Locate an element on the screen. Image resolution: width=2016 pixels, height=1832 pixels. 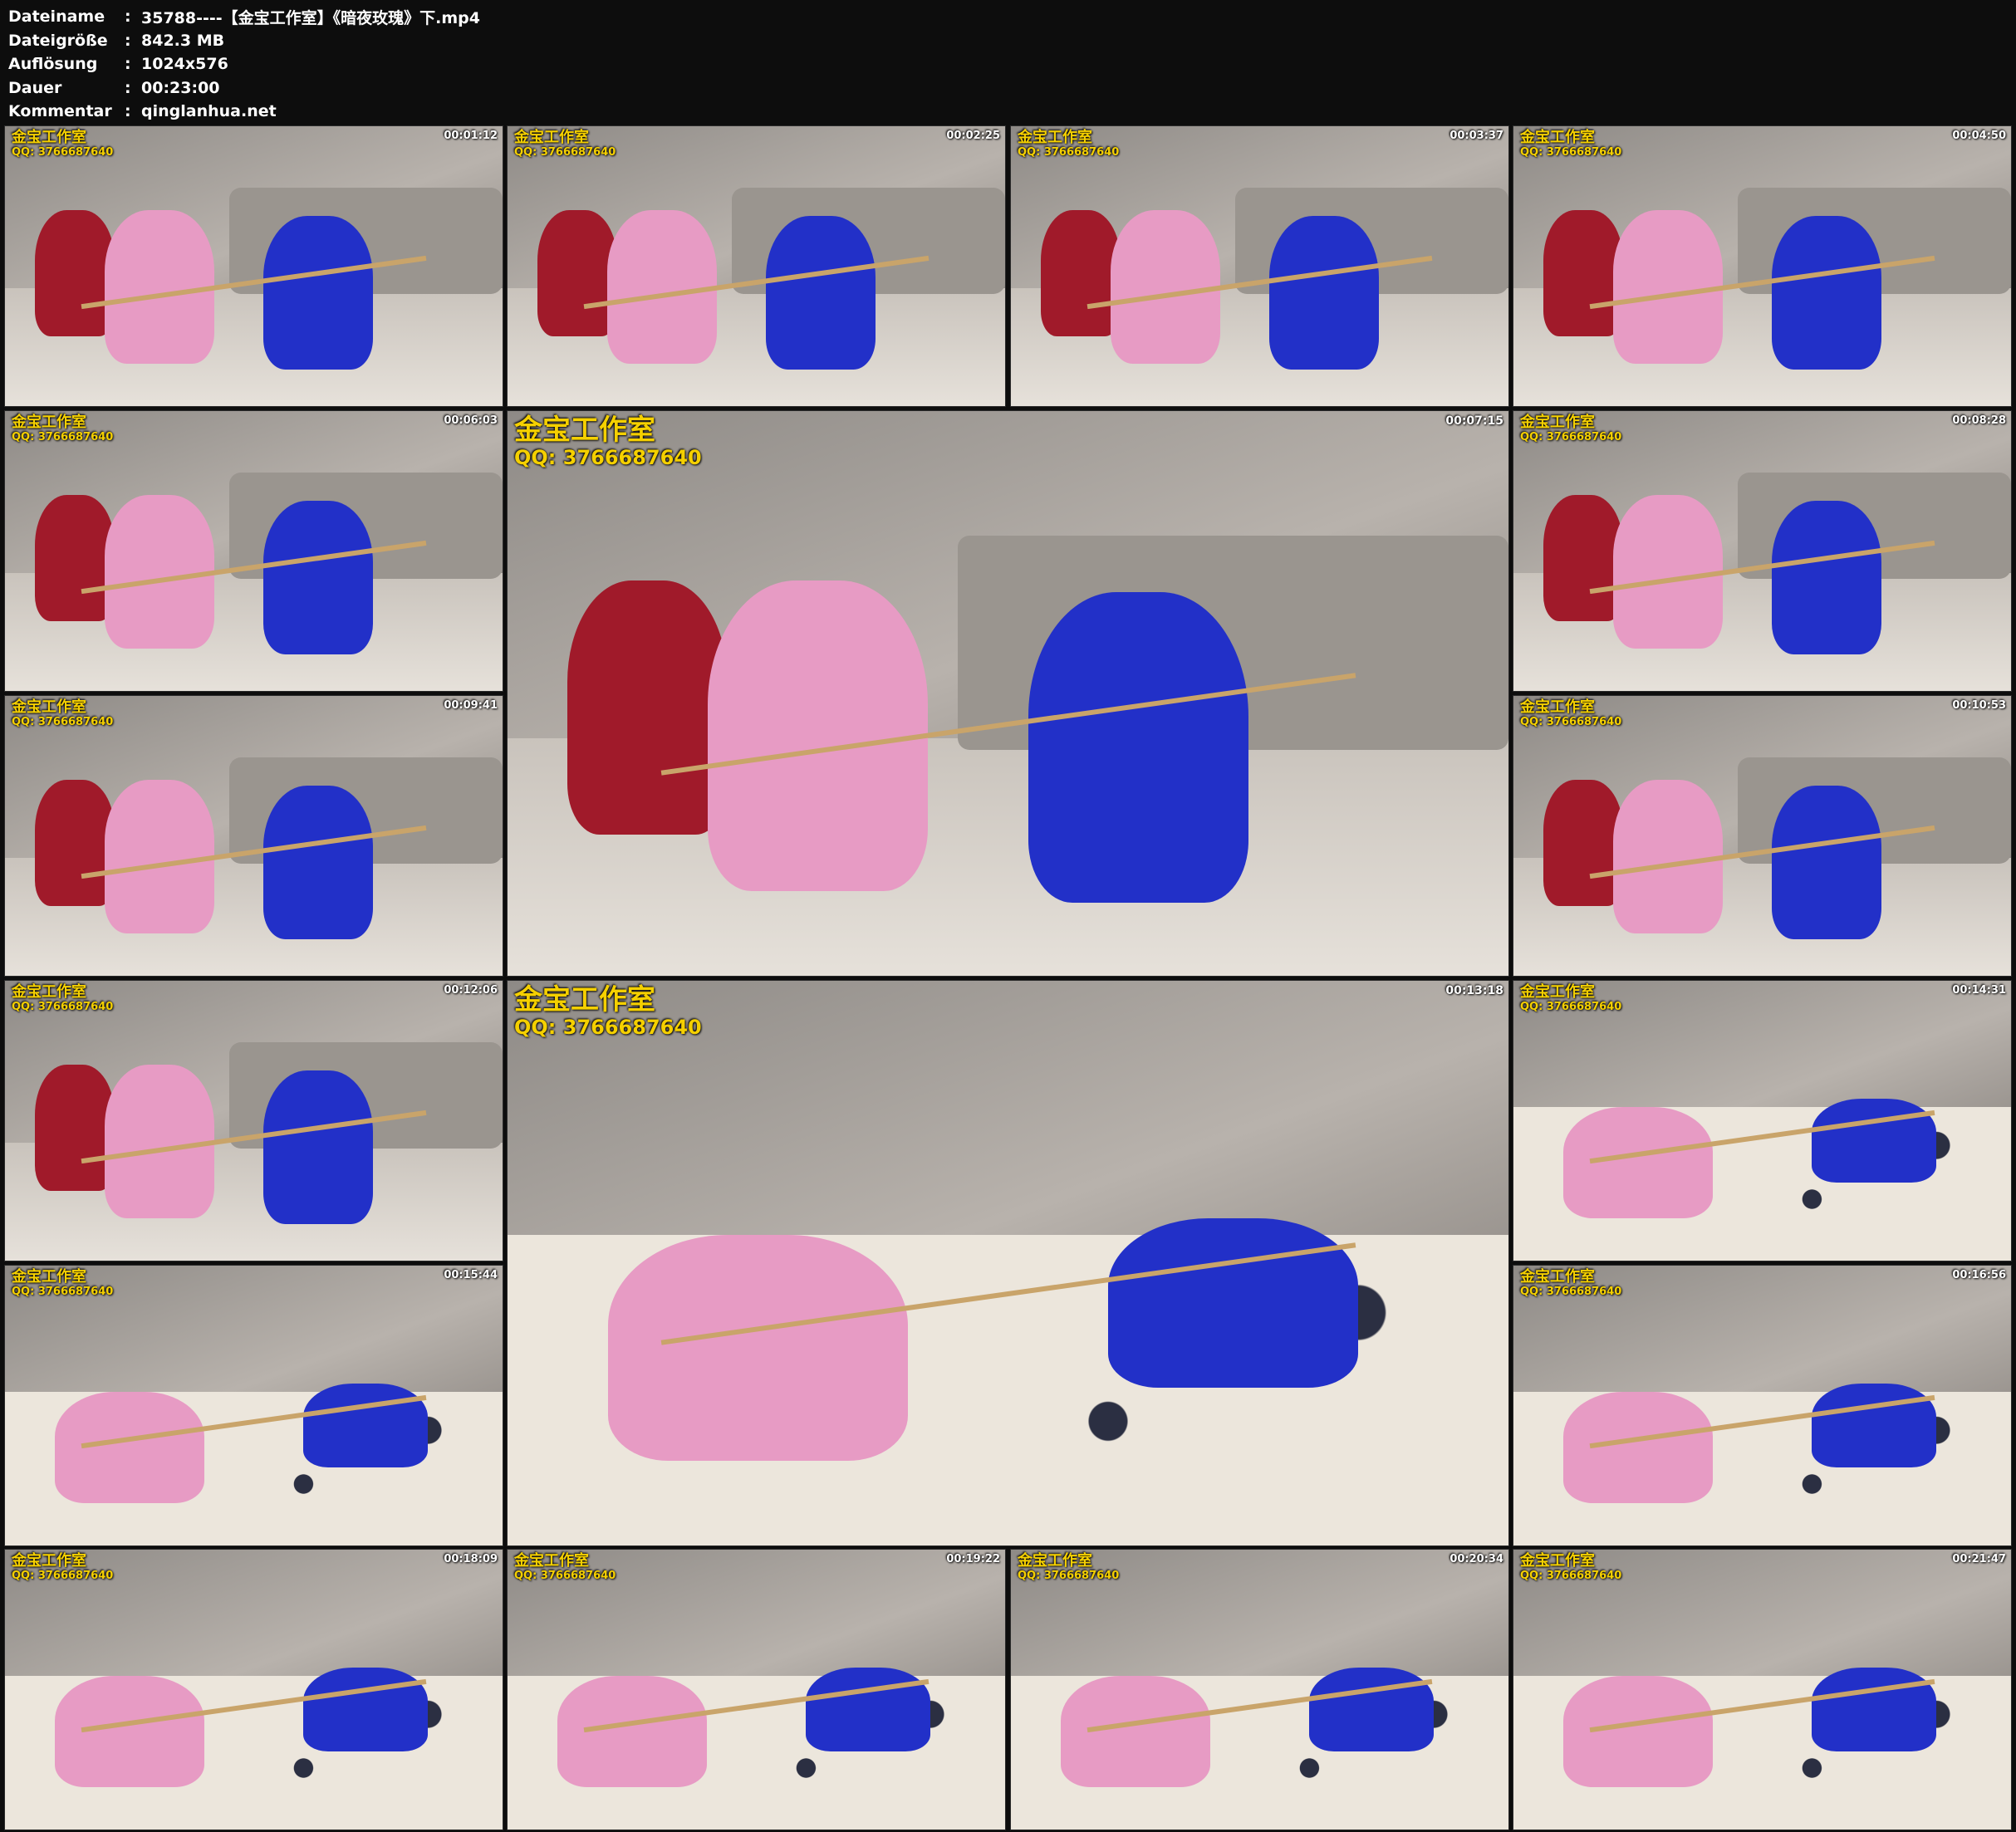
timestamp: 00:03:37 is located at coordinates (1476, 136).